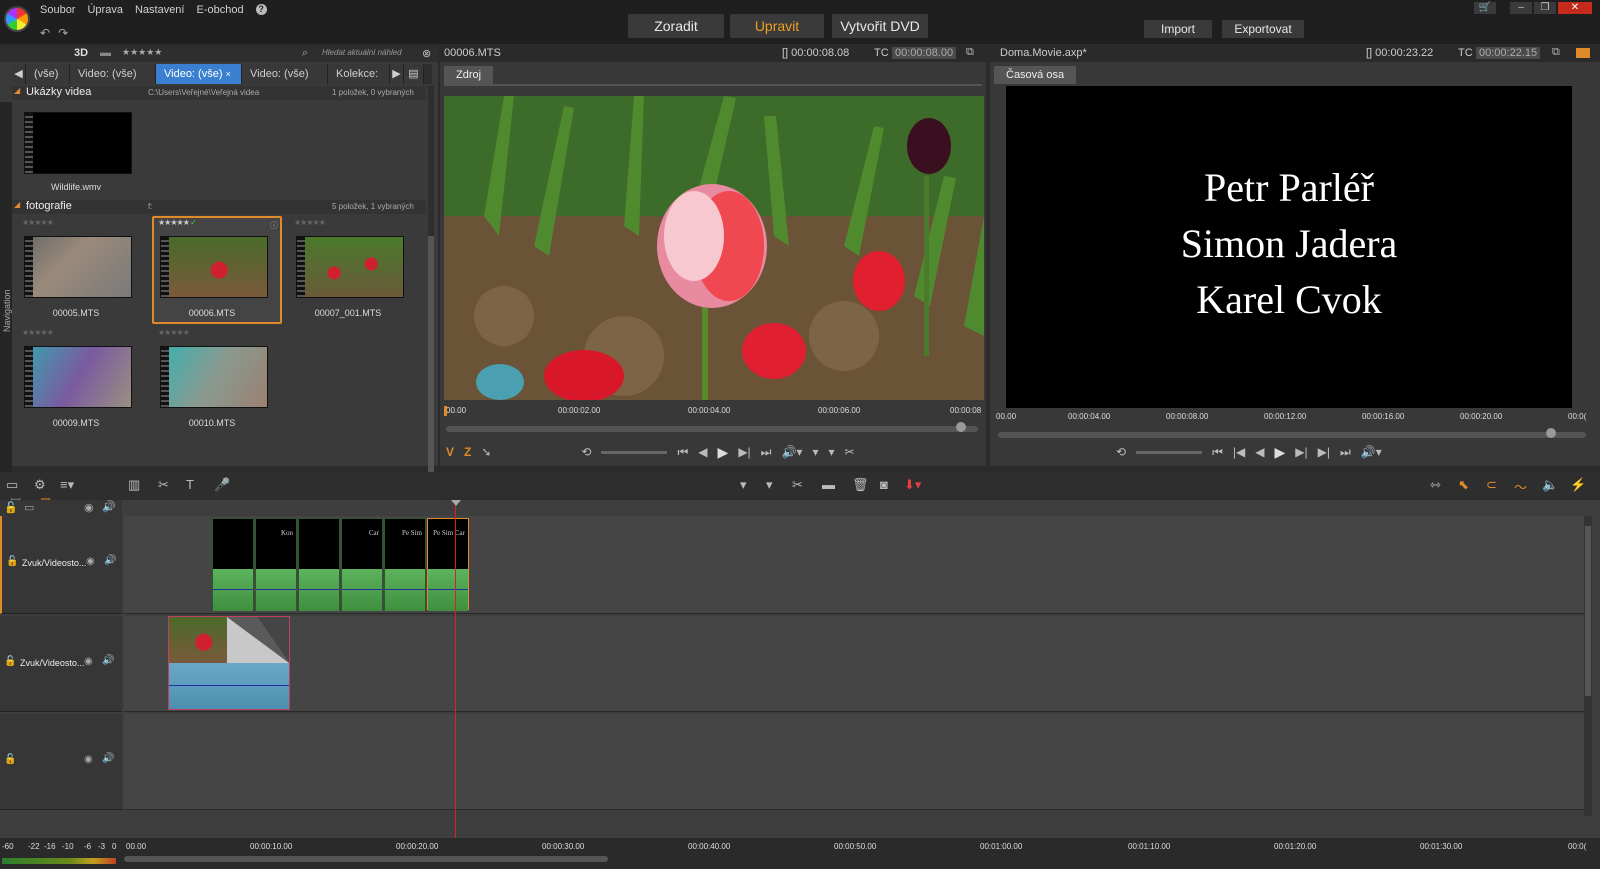  What do you see at coordinates (362, 564) in the screenshot?
I see `timeline-clip: Car` at bounding box center [362, 564].